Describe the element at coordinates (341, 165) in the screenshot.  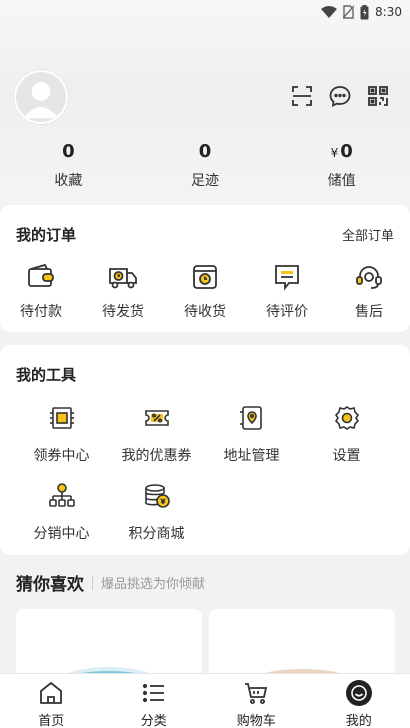
I see `stat-balance: ¥0 储值` at that location.